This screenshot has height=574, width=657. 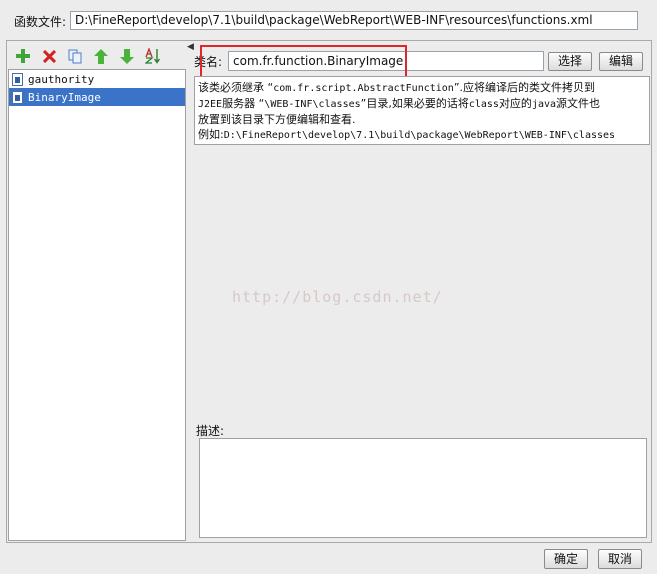 What do you see at coordinates (210, 431) in the screenshot?
I see `description-label: 描述:` at bounding box center [210, 431].